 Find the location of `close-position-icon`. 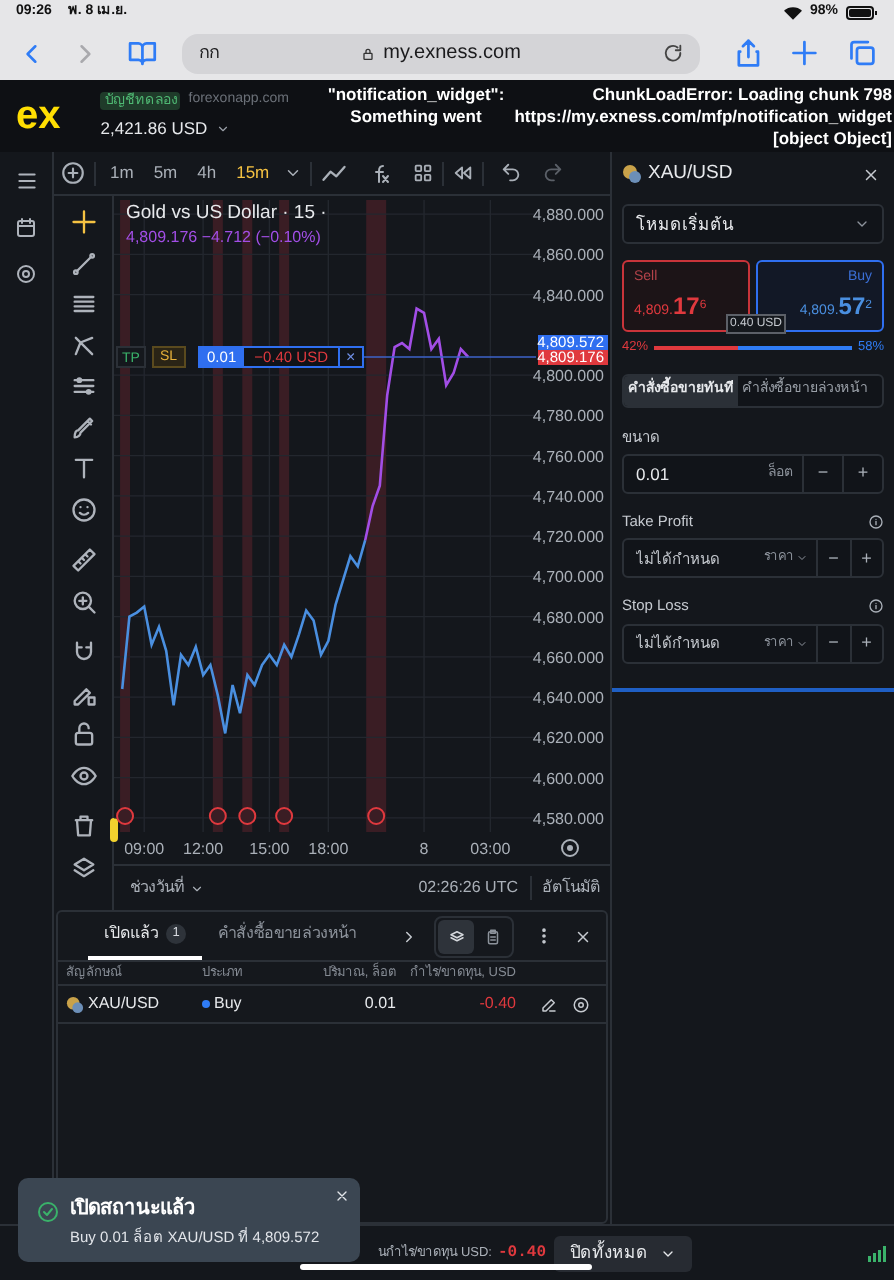

close-position-icon is located at coordinates (581, 1004).